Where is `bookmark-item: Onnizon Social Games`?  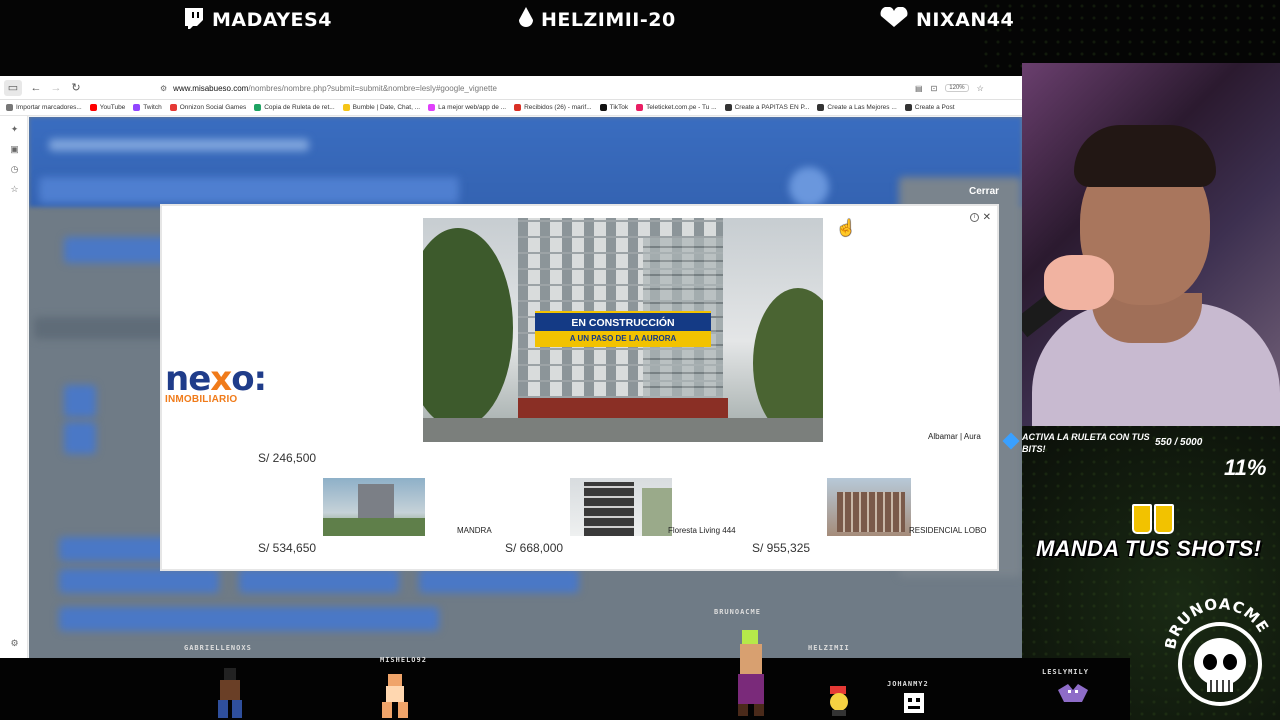
bookmark-item: Onnizon Social Games is located at coordinates (207, 107).